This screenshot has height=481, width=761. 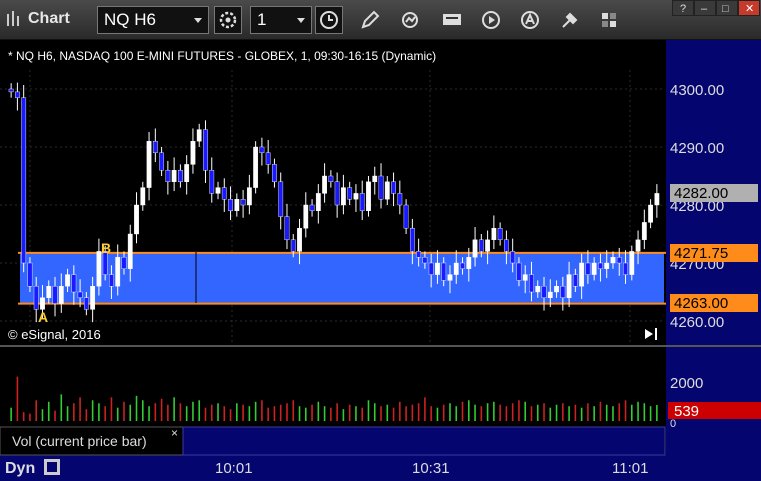 I want to click on marker-b: B, so click(x=106, y=248).